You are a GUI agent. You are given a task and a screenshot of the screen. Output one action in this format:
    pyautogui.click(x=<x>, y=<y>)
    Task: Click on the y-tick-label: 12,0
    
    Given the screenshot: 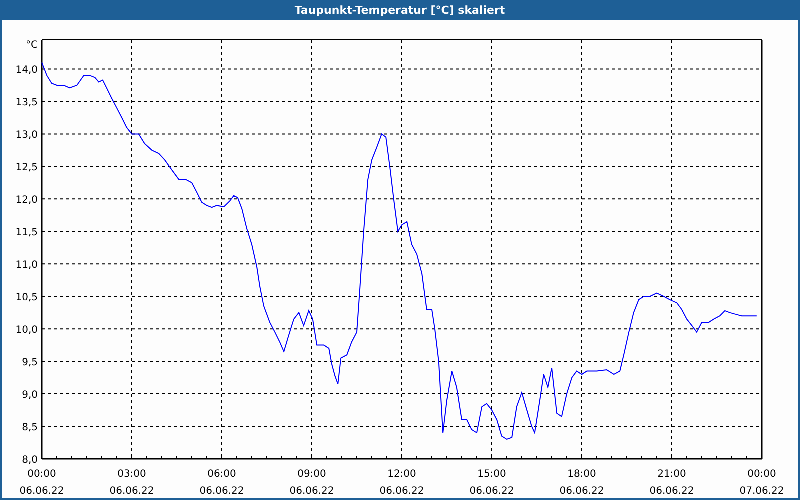 What is the action you would take?
    pyautogui.click(x=27, y=200)
    